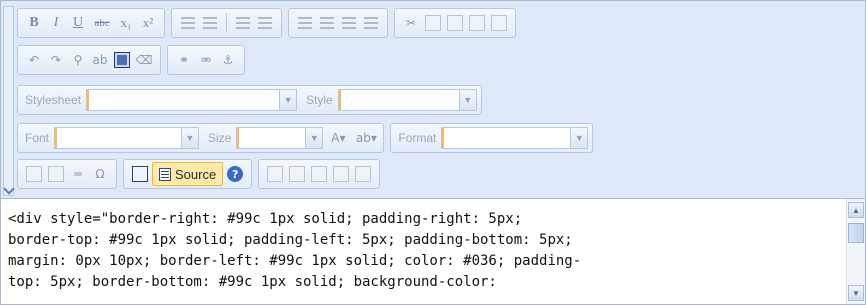 The width and height of the screenshot is (866, 305). What do you see at coordinates (305, 23) in the screenshot?
I see `align-left-icon` at bounding box center [305, 23].